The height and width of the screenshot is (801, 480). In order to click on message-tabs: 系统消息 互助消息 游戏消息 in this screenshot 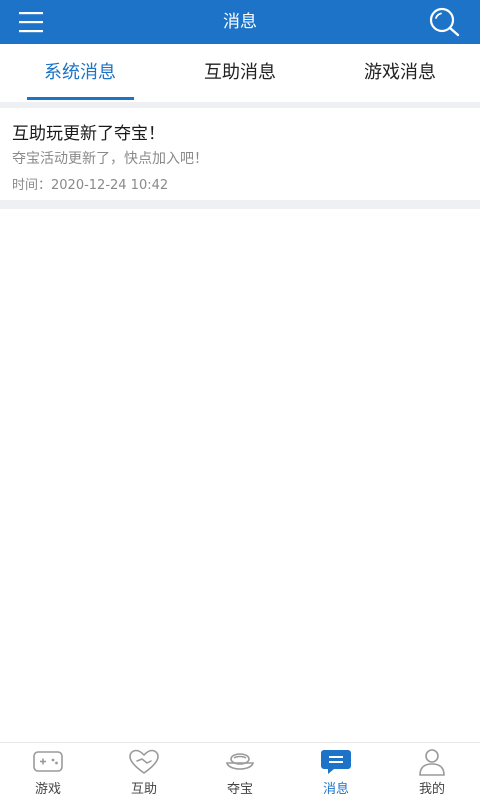, I will do `click(240, 73)`.